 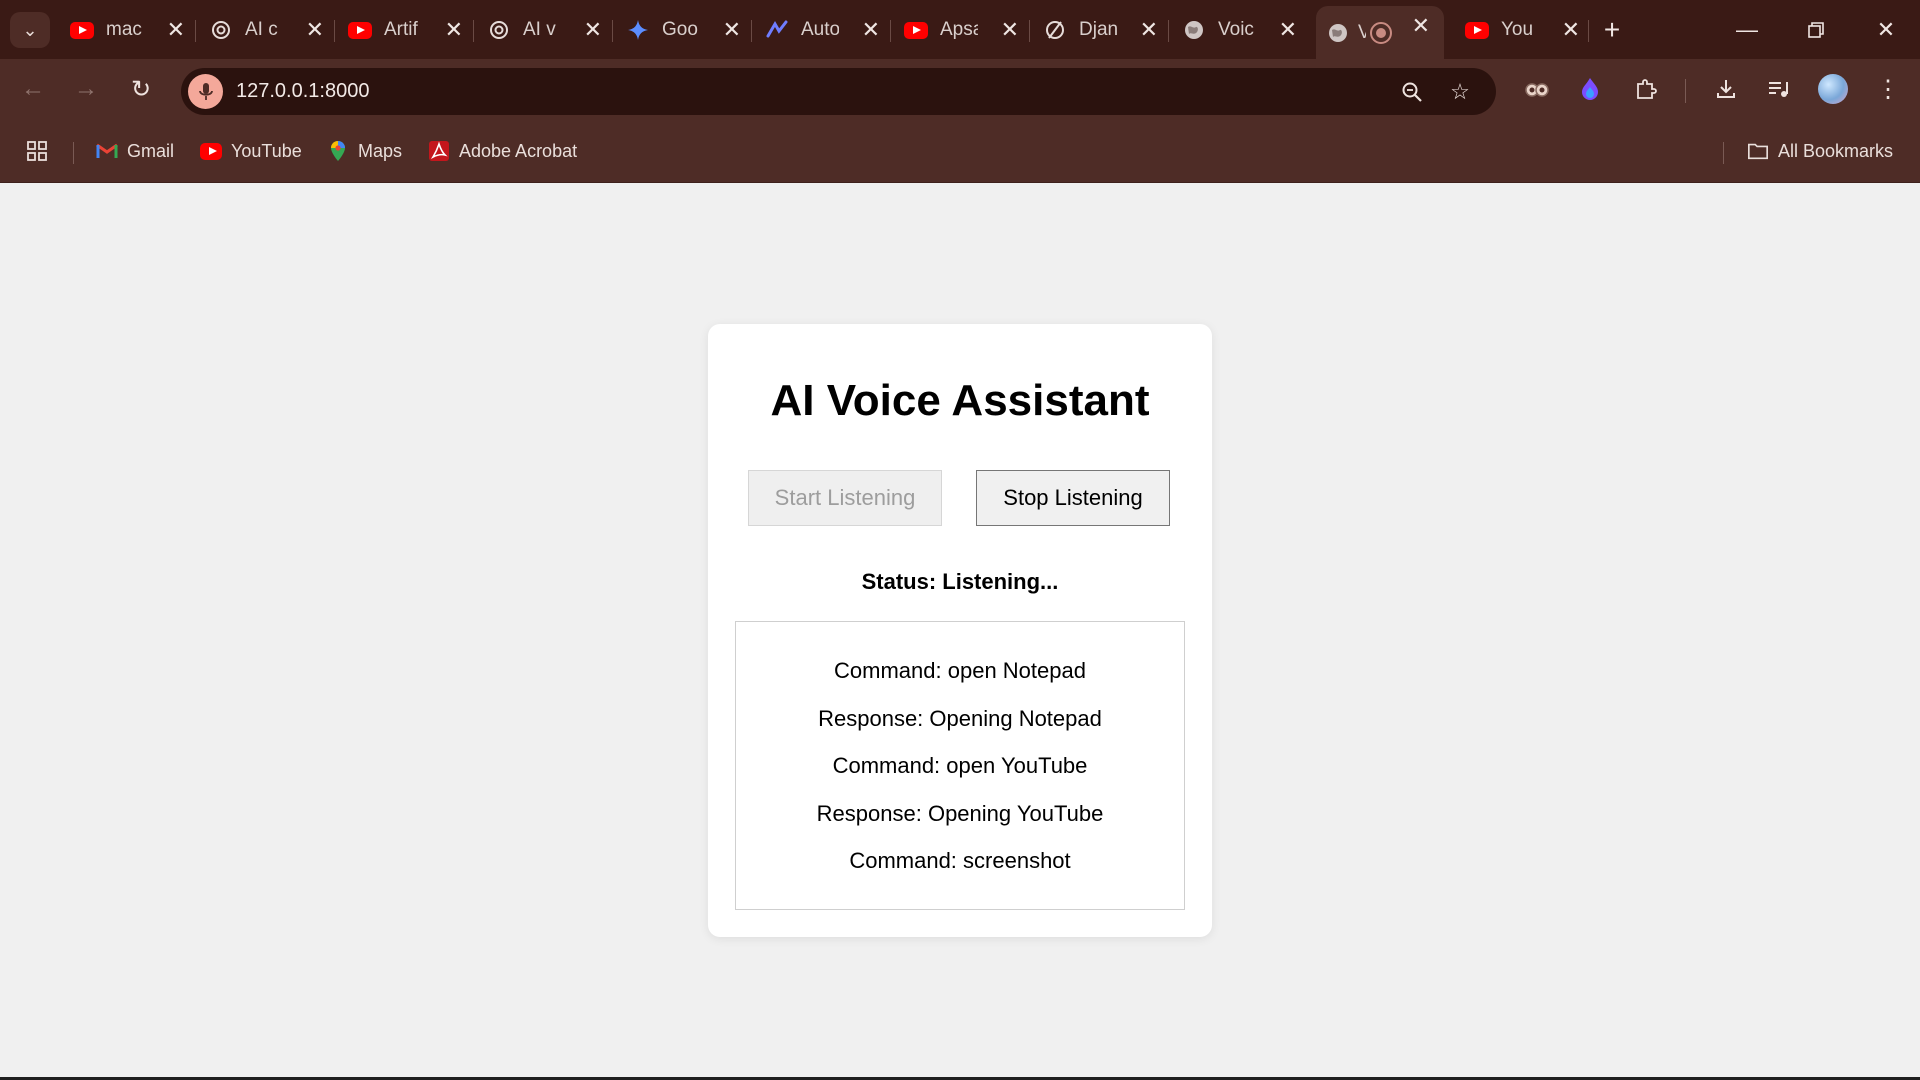 I want to click on bookmark-adobe-acrobat: Adobe Acrobat, so click(x=502, y=151).